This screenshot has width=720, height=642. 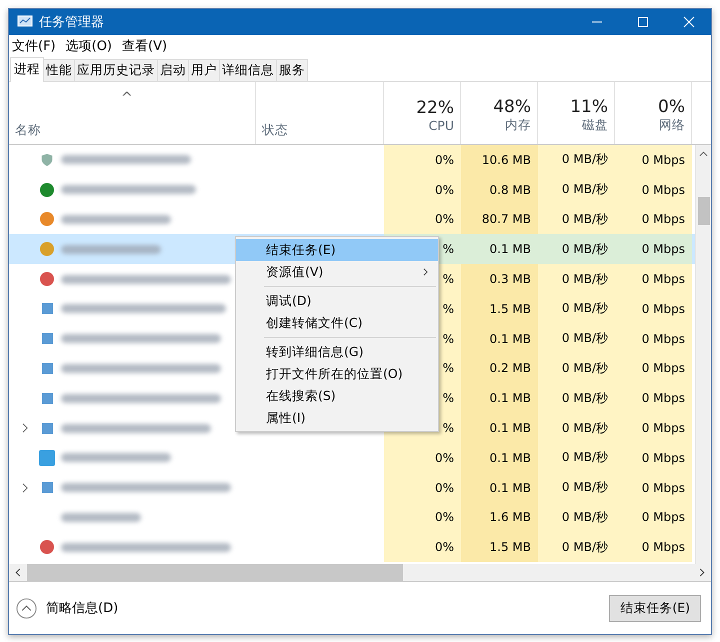 What do you see at coordinates (89, 46) in the screenshot?
I see `menu-item: 选项(O)` at bounding box center [89, 46].